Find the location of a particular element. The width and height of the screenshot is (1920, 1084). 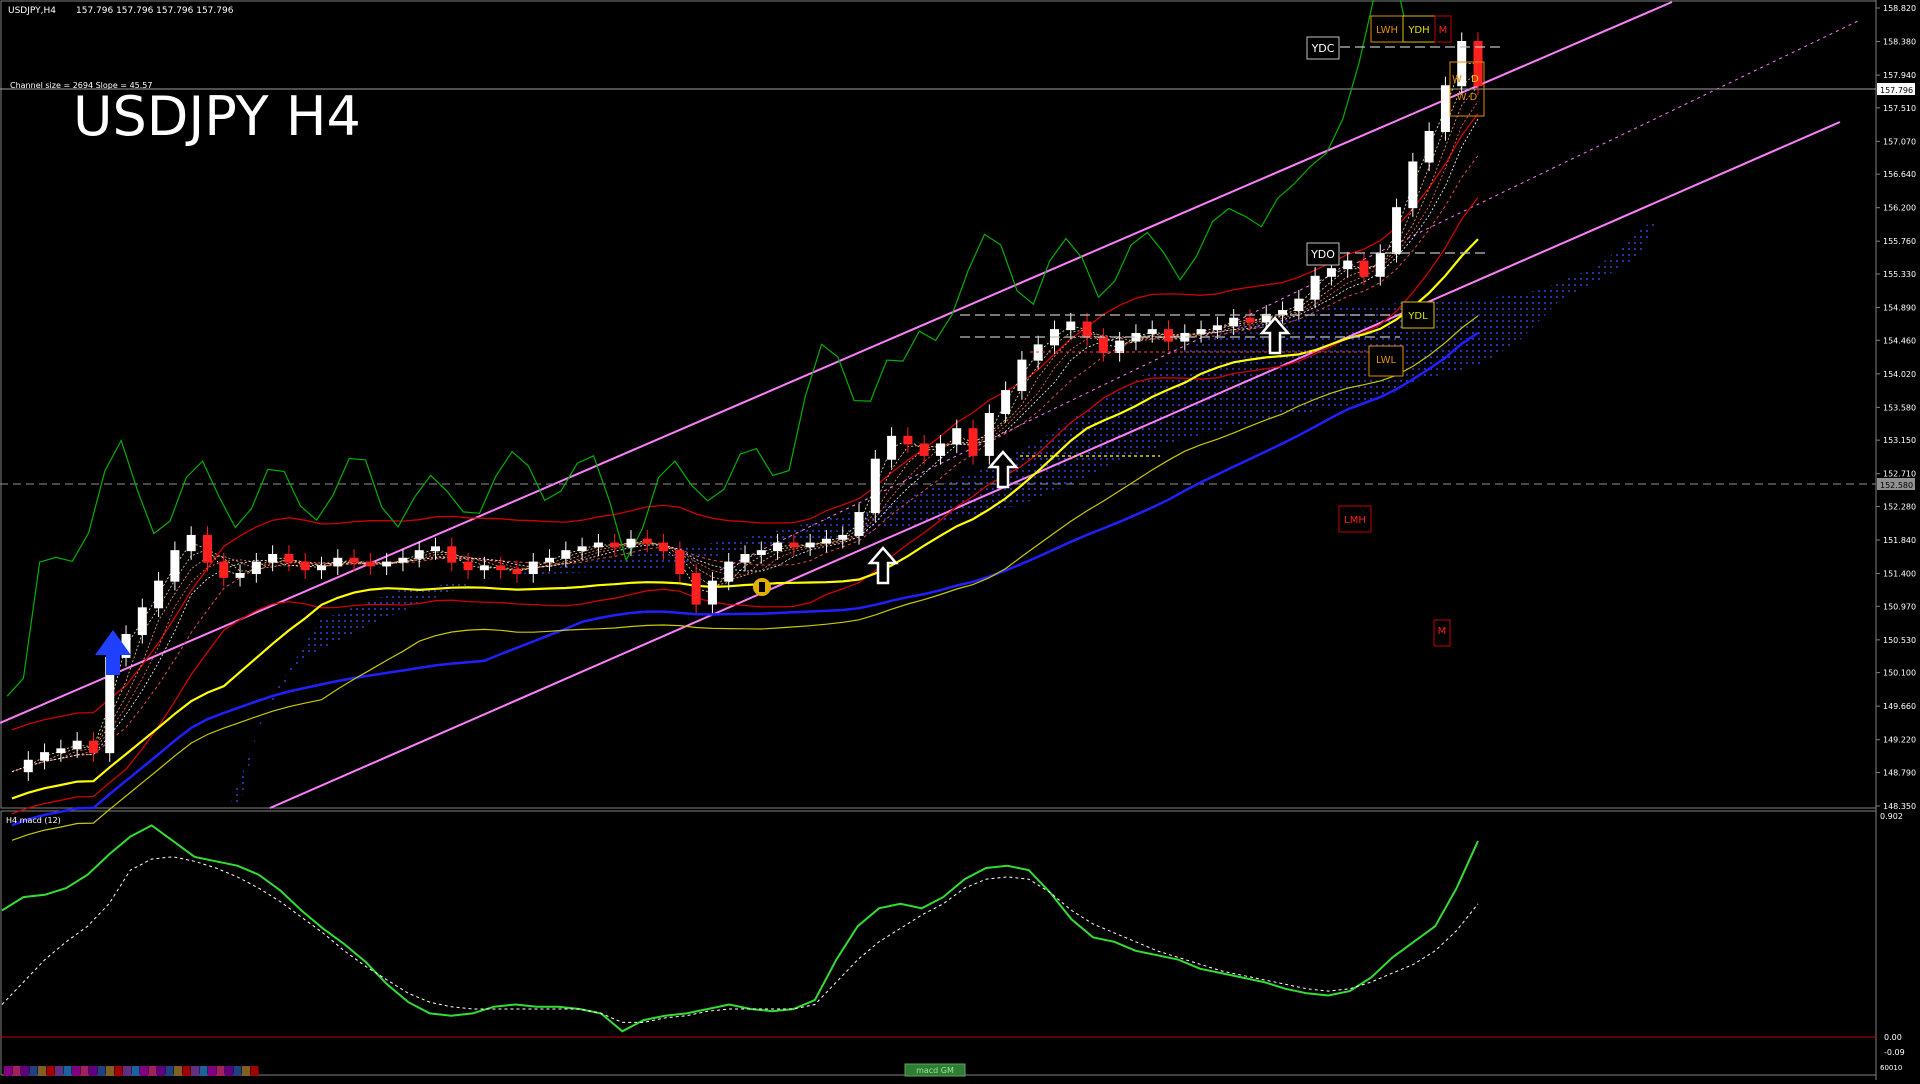

ydc-box-label: YDC is located at coordinates (1323, 48).